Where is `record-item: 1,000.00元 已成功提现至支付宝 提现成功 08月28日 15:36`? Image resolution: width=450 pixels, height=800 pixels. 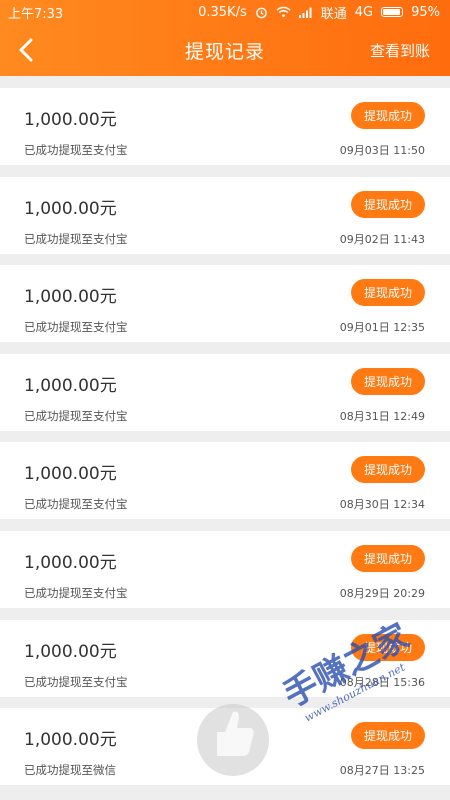
record-item: 1,000.00元 已成功提现至支付宝 提现成功 08月28日 15:36 is located at coordinates (225, 658).